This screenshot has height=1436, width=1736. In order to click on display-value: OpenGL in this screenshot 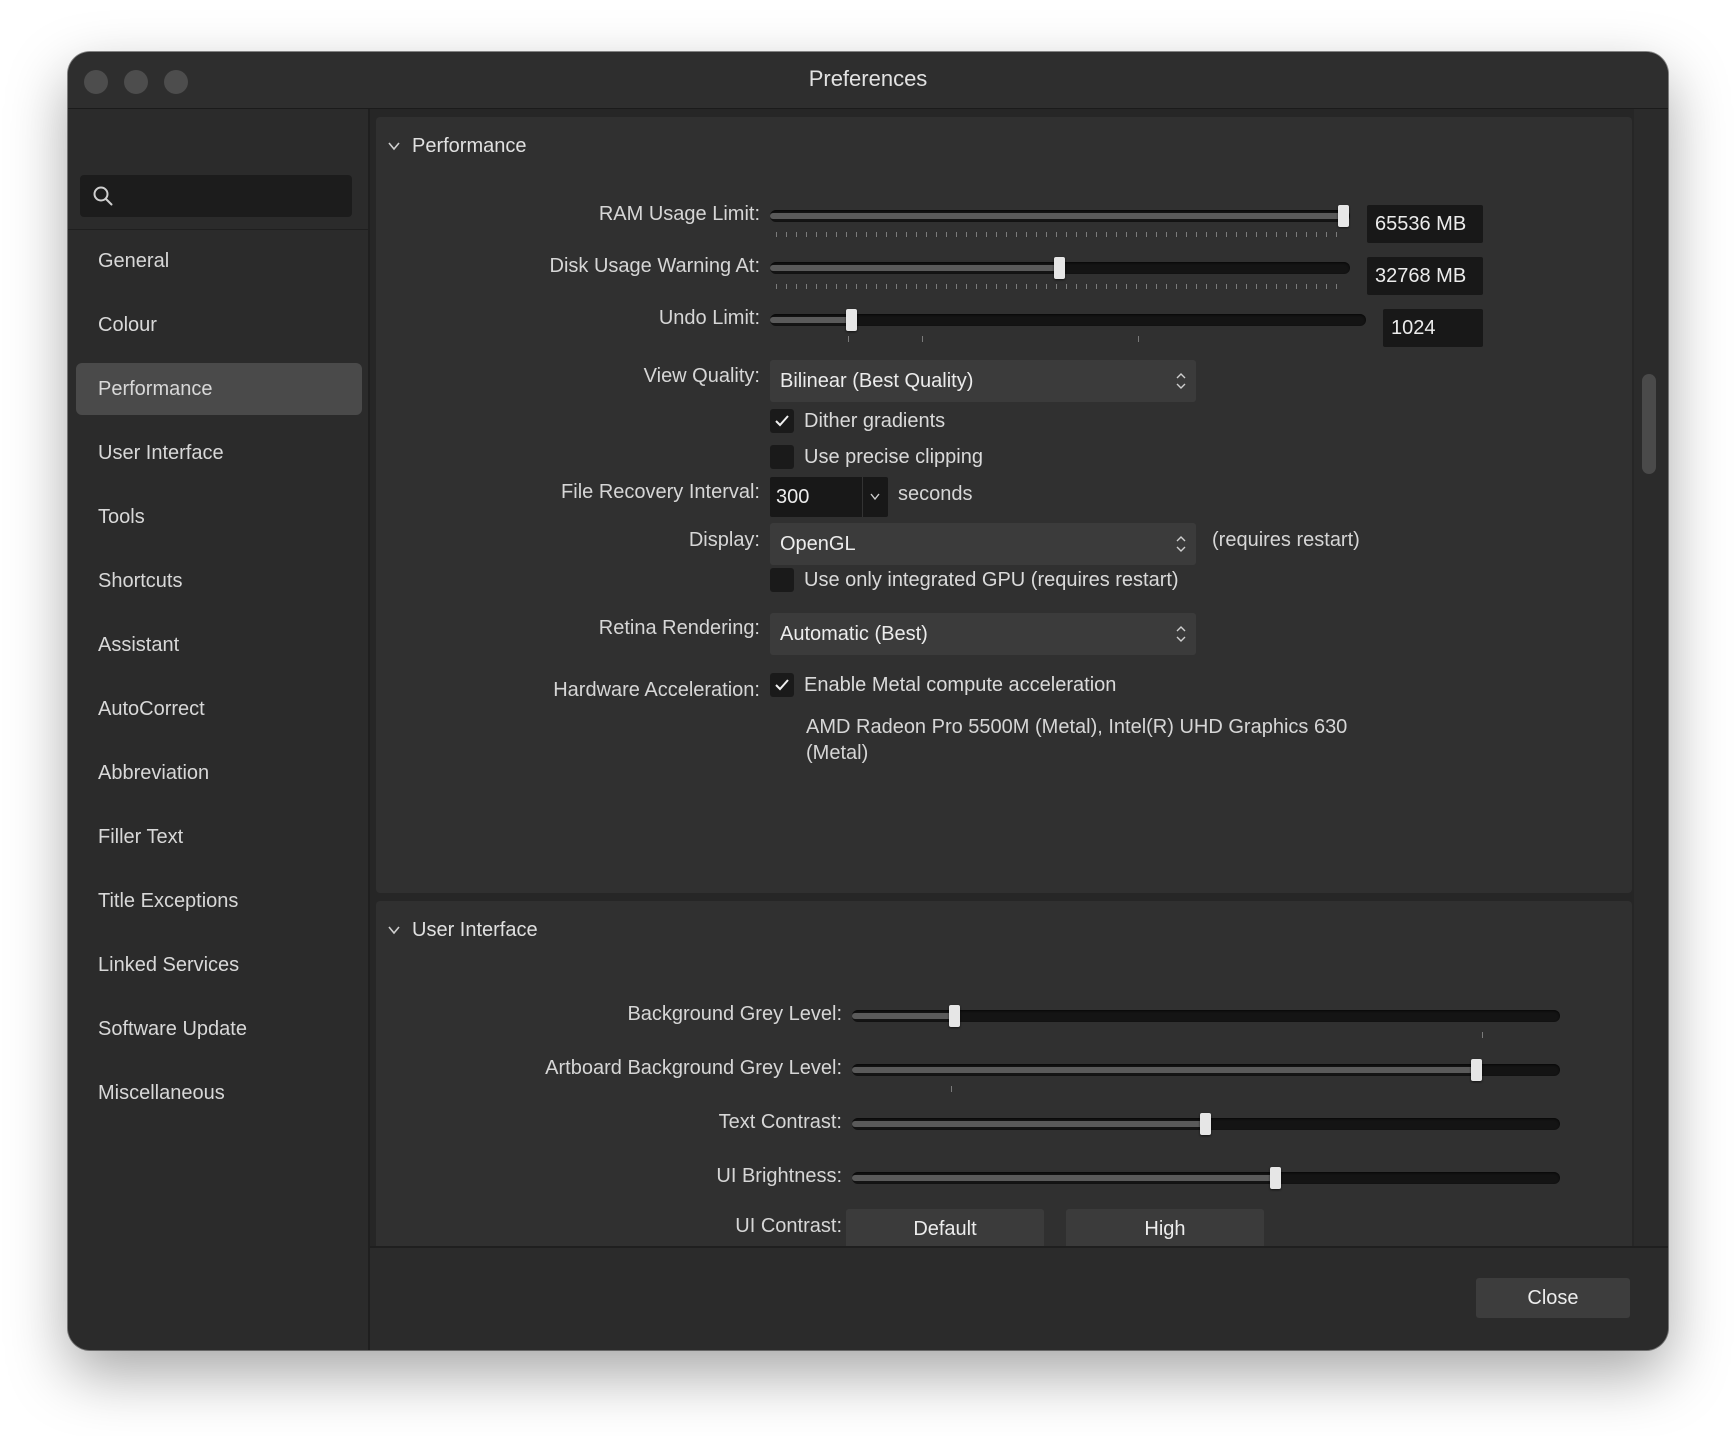, I will do `click(818, 544)`.